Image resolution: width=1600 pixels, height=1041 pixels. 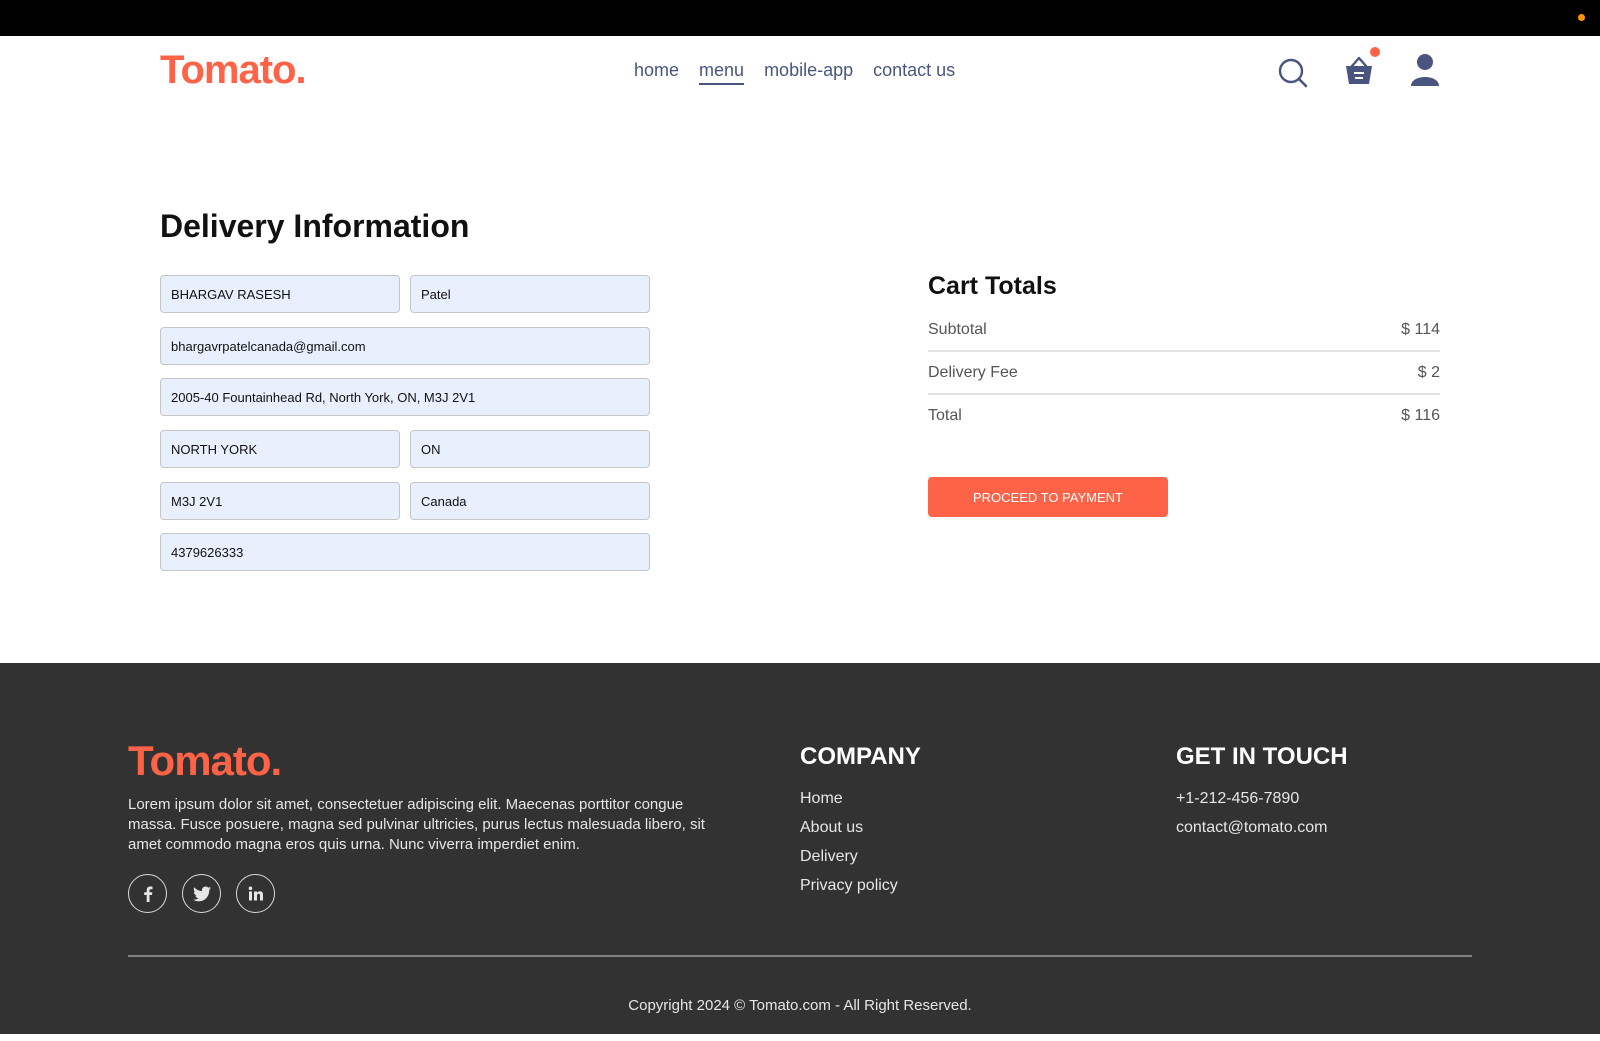 I want to click on nav-item-menu: menu, so click(x=722, y=72).